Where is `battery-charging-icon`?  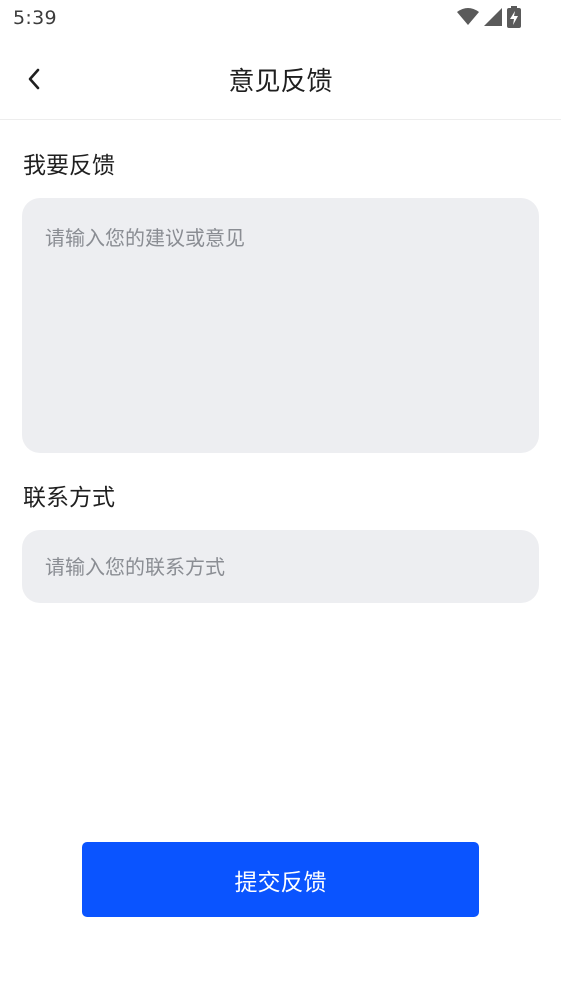 battery-charging-icon is located at coordinates (514, 17).